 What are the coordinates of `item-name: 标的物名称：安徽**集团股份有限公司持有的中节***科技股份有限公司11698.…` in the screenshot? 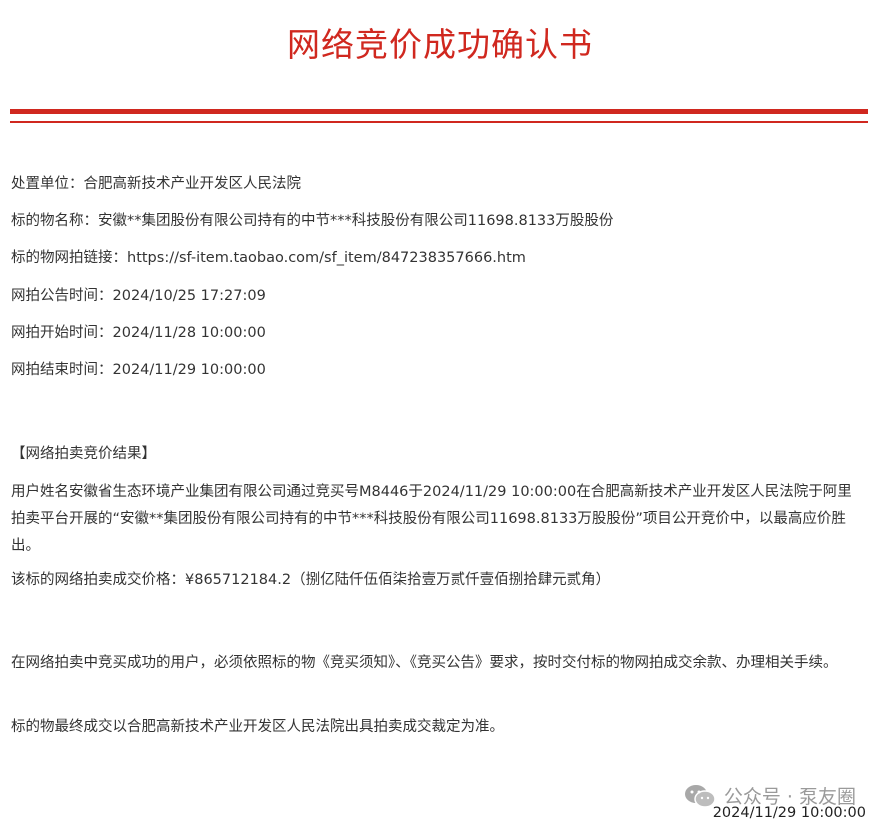 It's located at (312, 221).